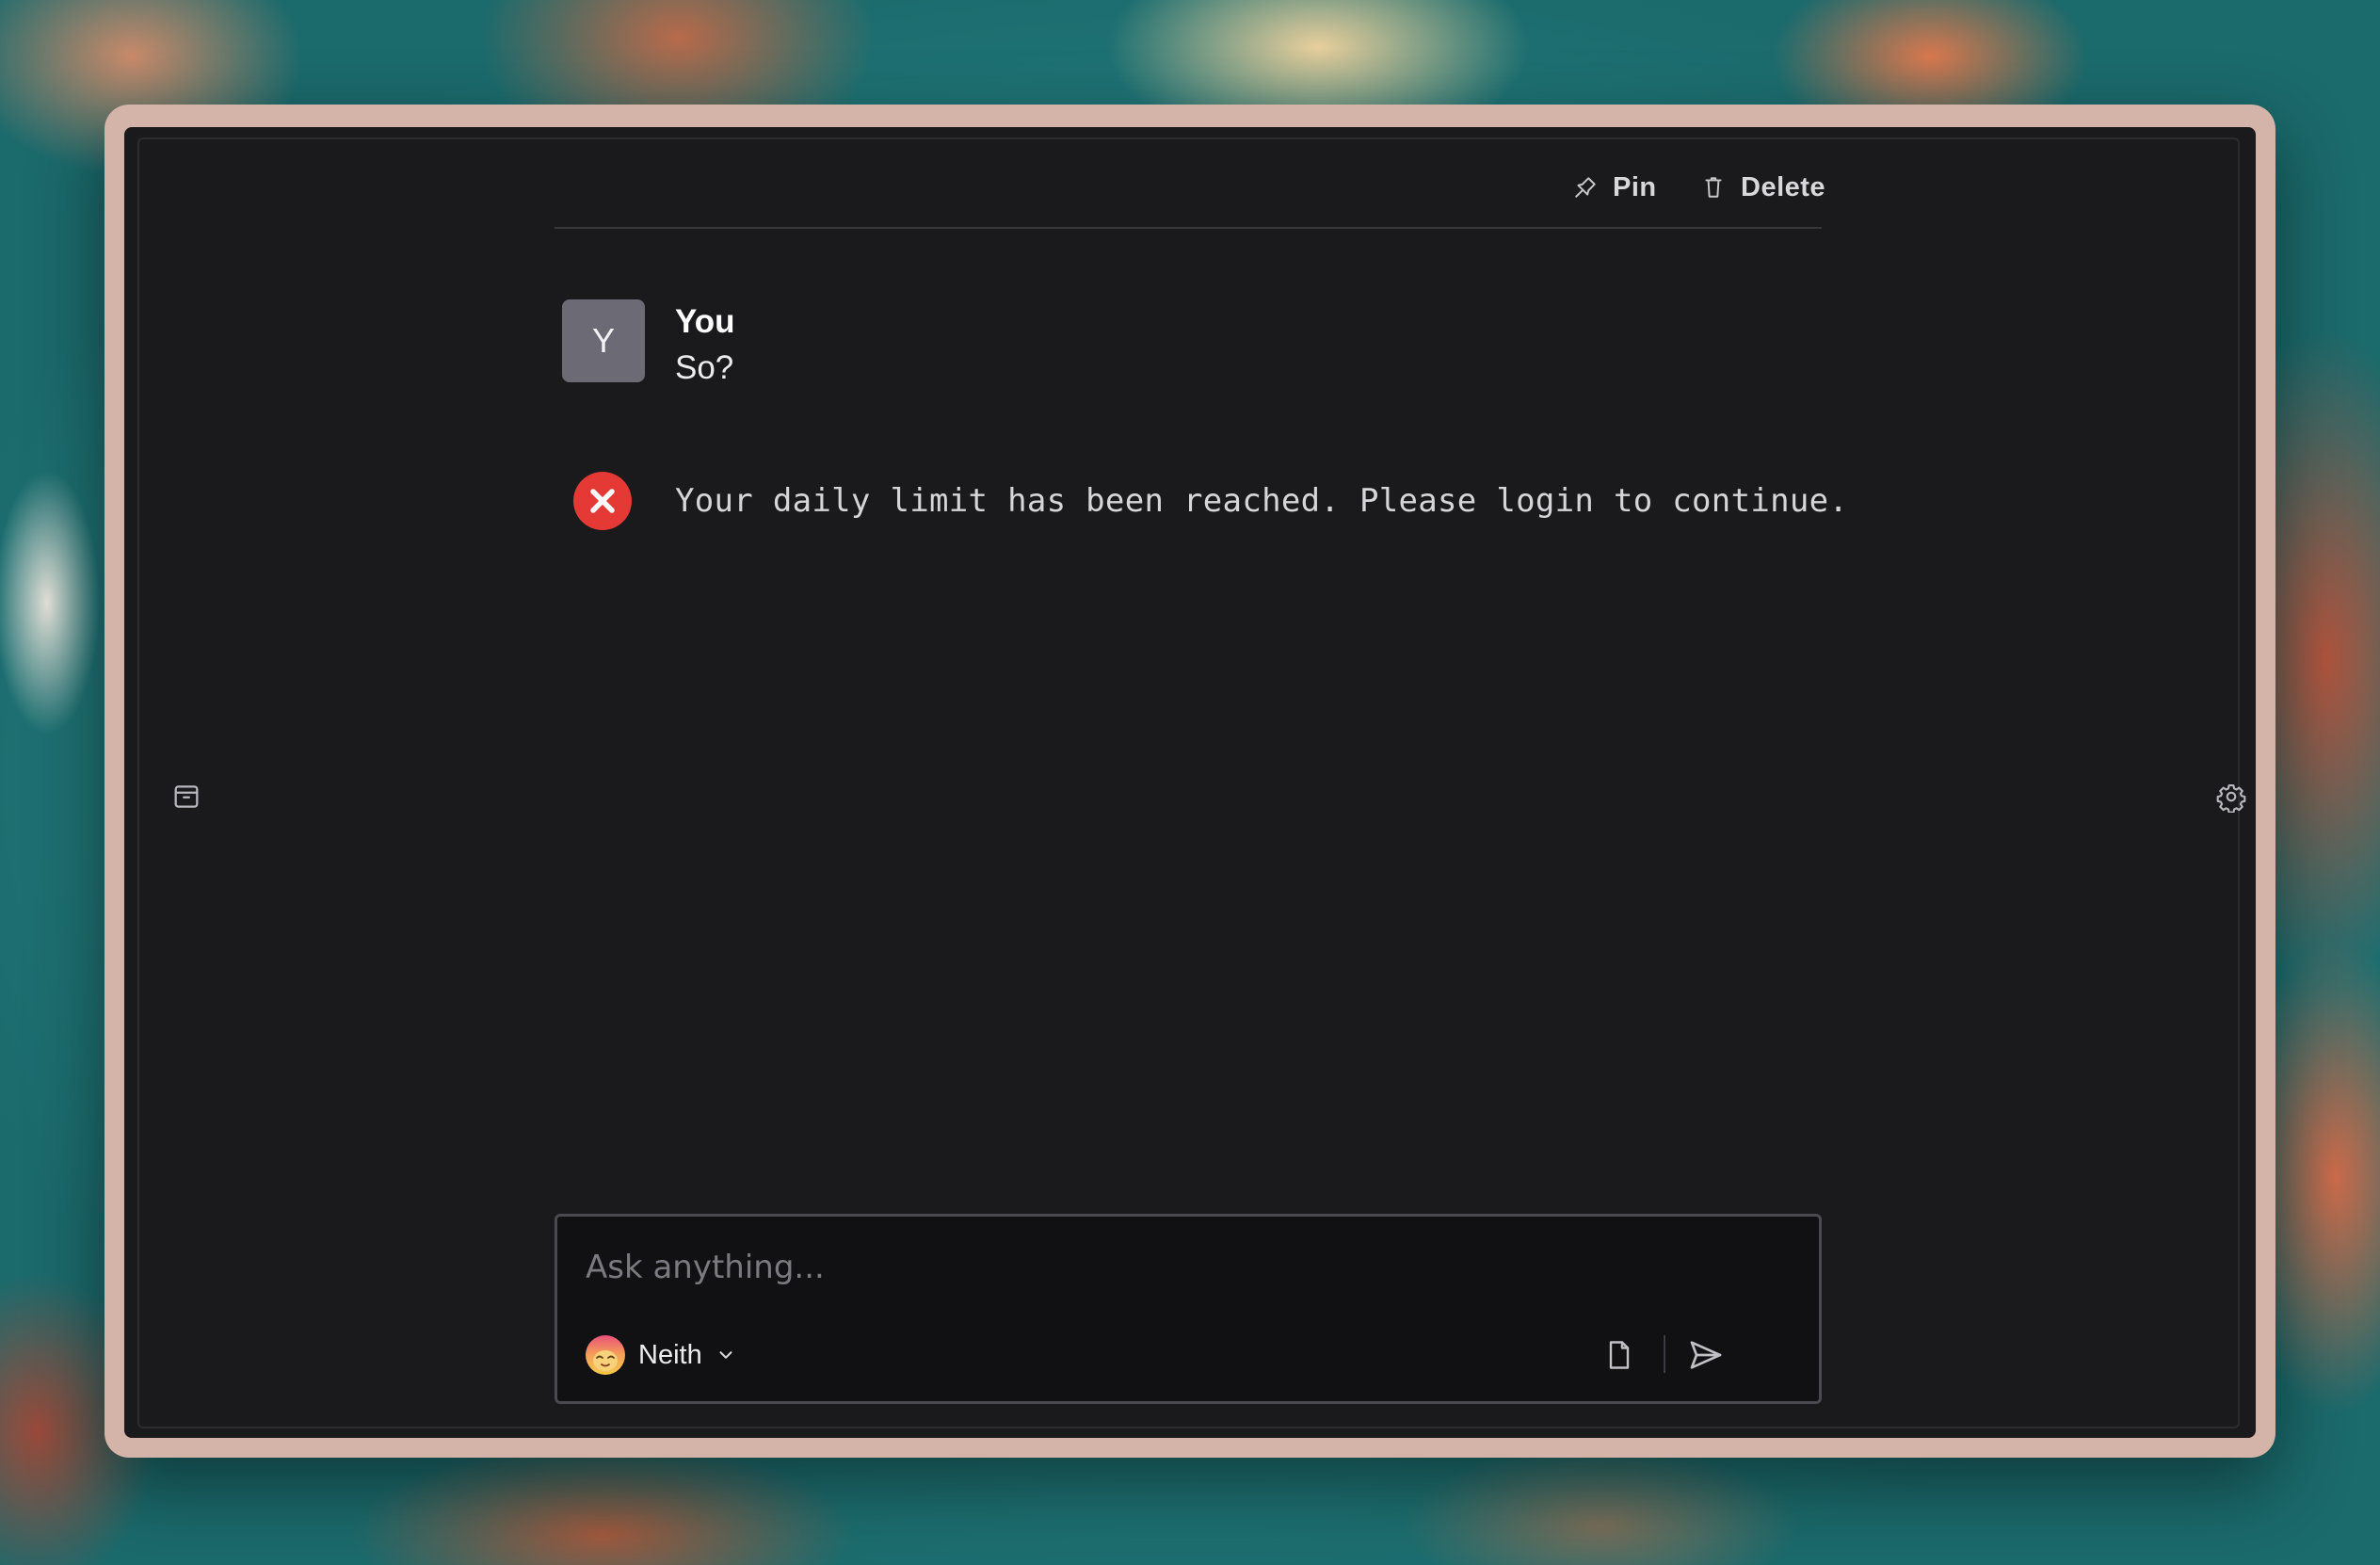 The image size is (2380, 1565). Describe the element at coordinates (1585, 187) in the screenshot. I see `pin-icon` at that location.